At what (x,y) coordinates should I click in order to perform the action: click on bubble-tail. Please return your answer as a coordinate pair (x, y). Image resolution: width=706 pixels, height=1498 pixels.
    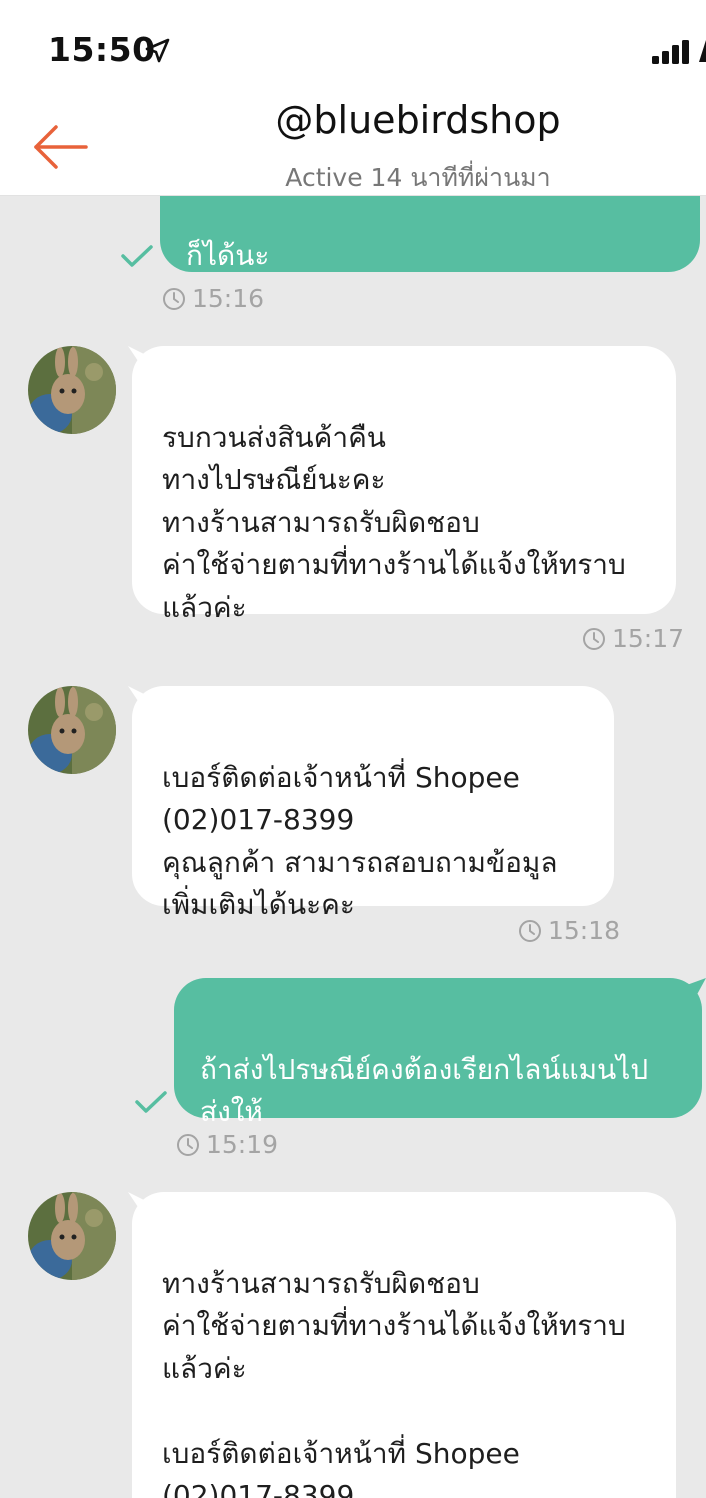
    Looking at the image, I should click on (695, 989).